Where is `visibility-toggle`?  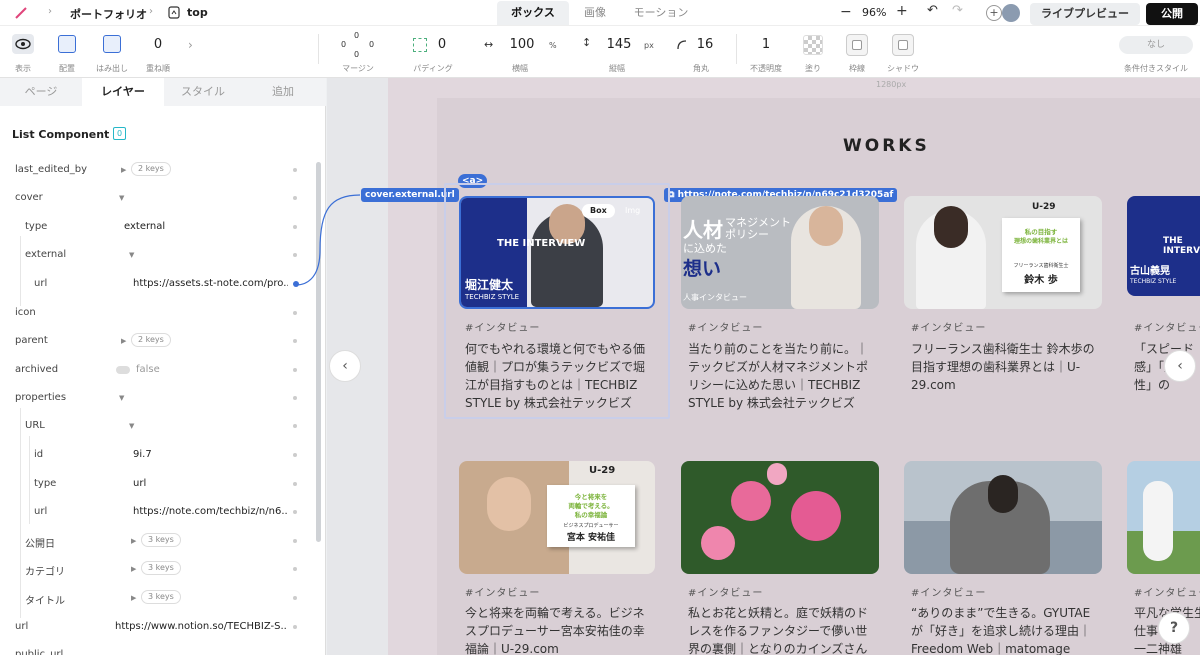
visibility-toggle is located at coordinates (23, 44).